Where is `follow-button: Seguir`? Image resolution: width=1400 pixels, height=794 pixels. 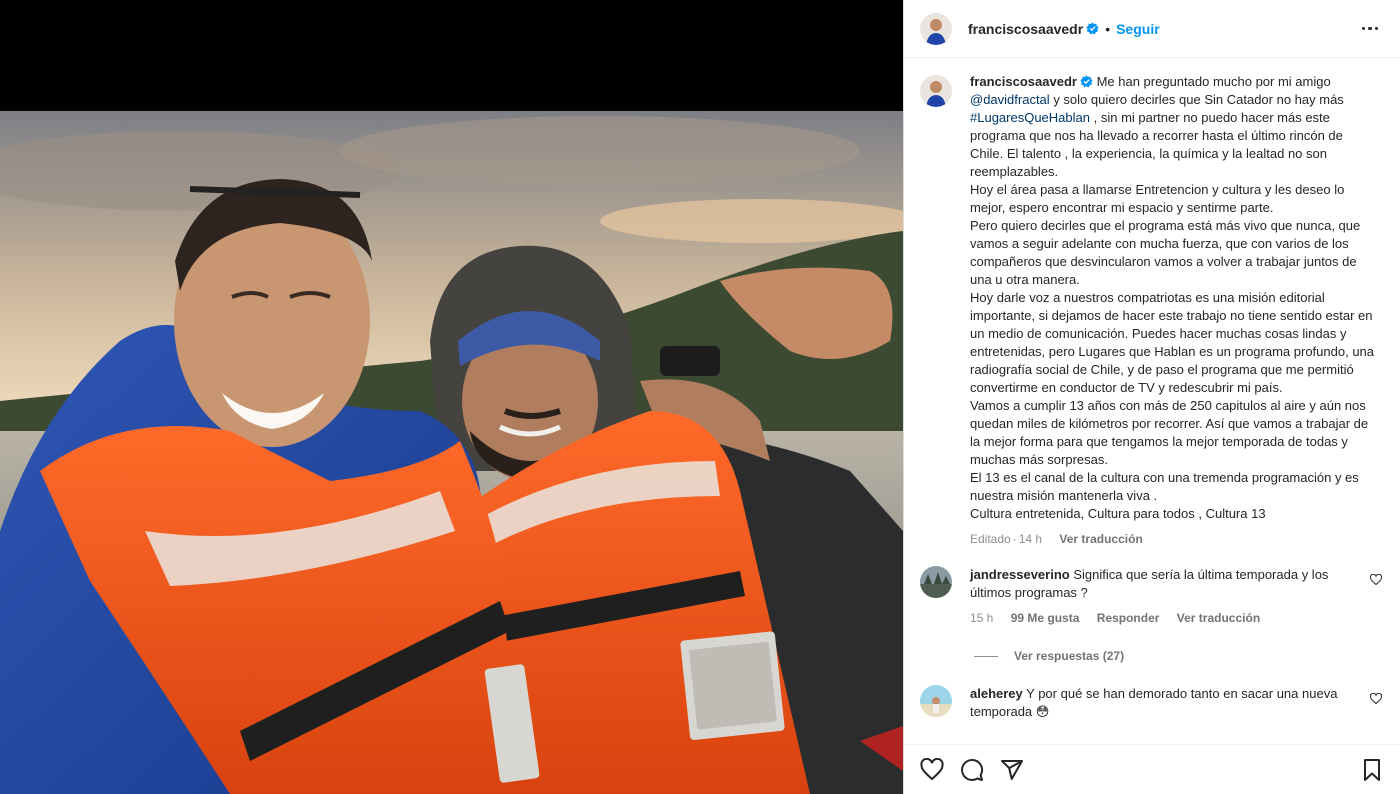 follow-button: Seguir is located at coordinates (1138, 29).